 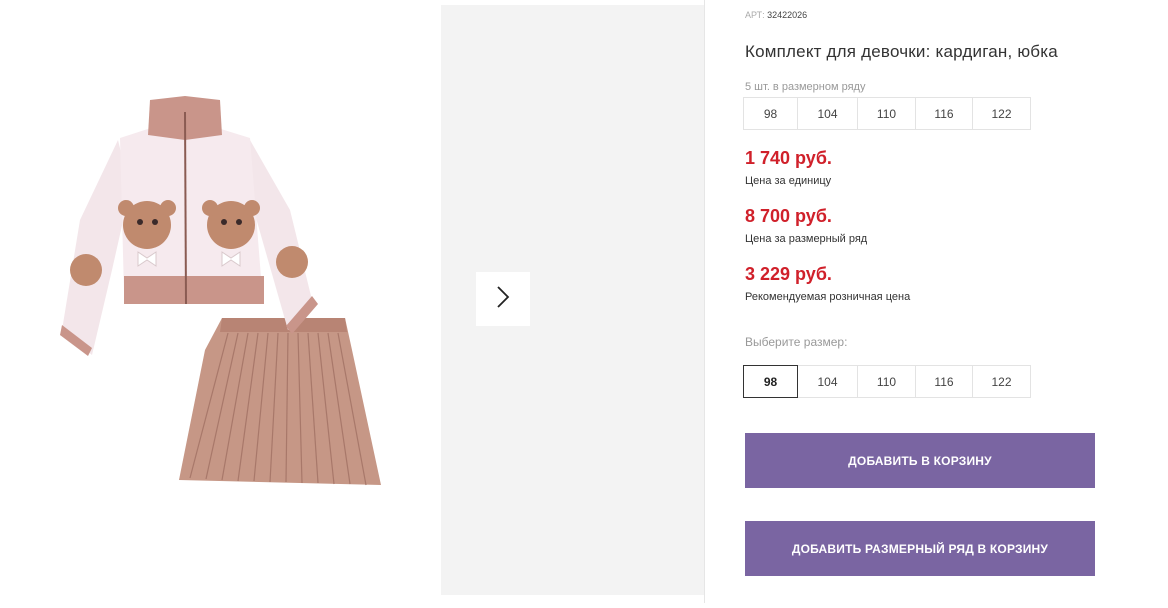 I want to click on retail-price-label: Рекомендуемая розничная цена, so click(x=828, y=297).